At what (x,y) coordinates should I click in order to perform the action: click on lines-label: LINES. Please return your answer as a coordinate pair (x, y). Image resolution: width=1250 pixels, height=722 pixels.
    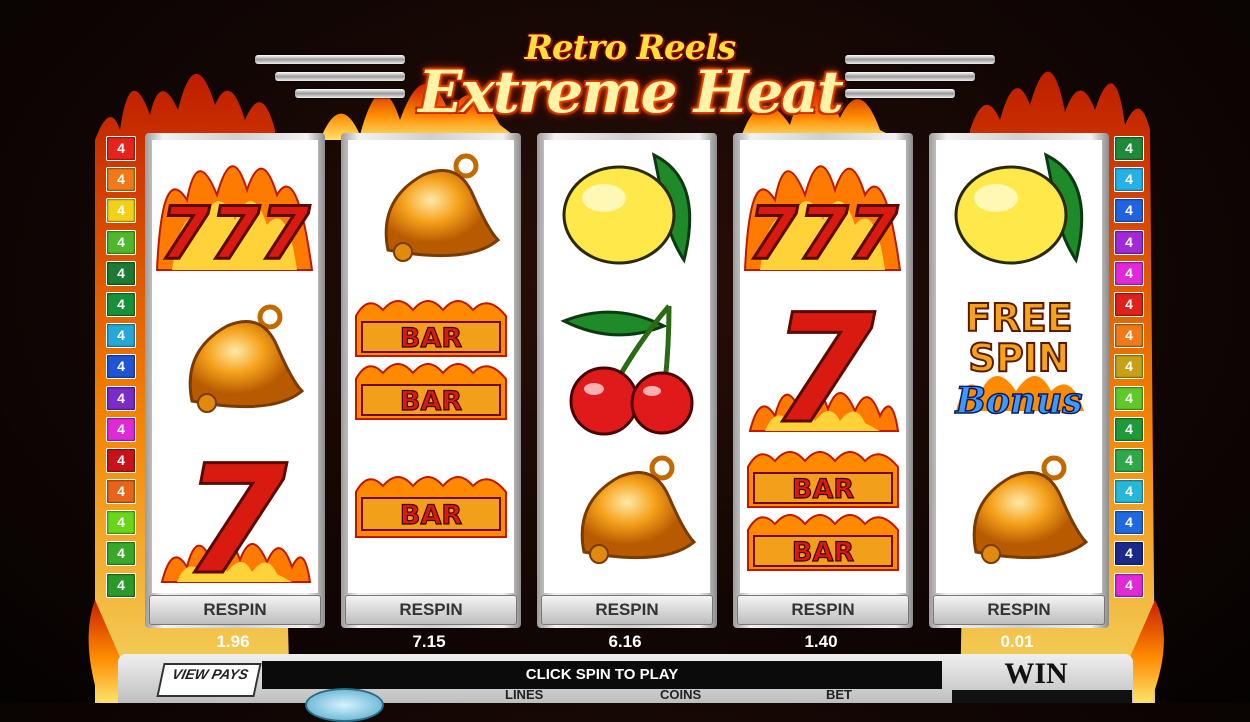
    Looking at the image, I should click on (524, 694).